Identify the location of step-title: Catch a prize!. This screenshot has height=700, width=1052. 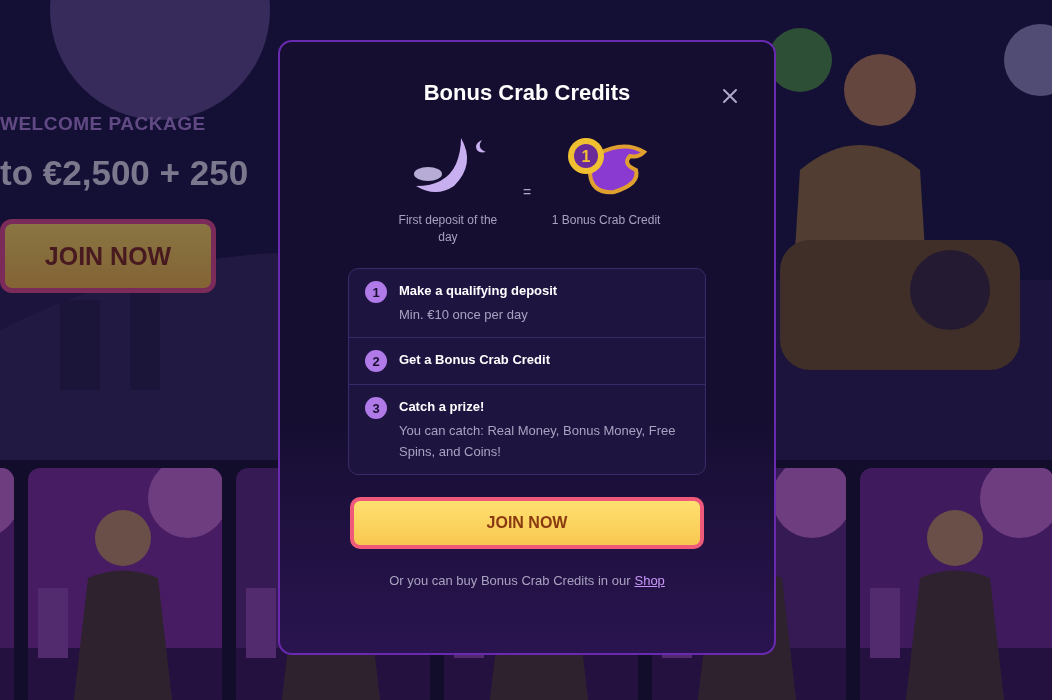
(442, 406).